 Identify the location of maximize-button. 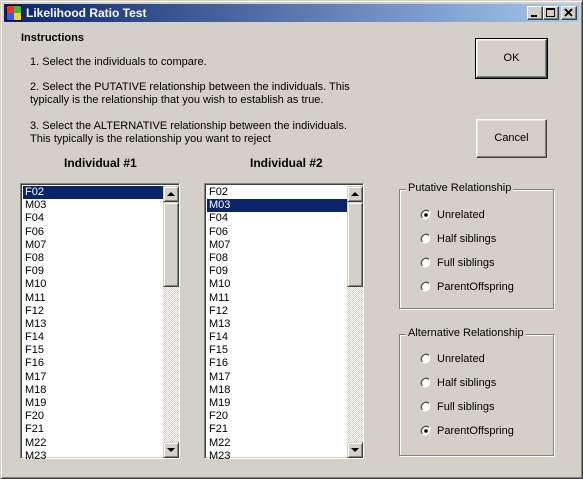
(551, 13).